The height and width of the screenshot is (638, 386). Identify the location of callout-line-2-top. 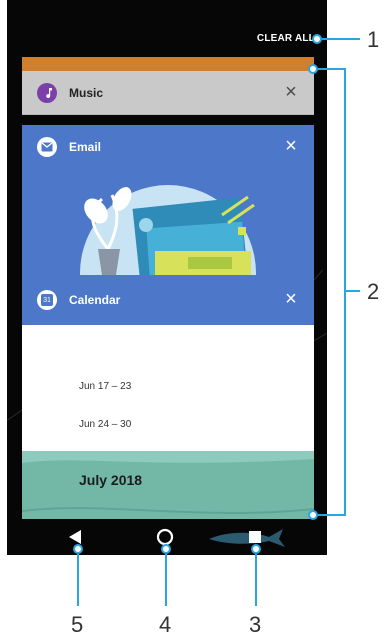
(332, 69).